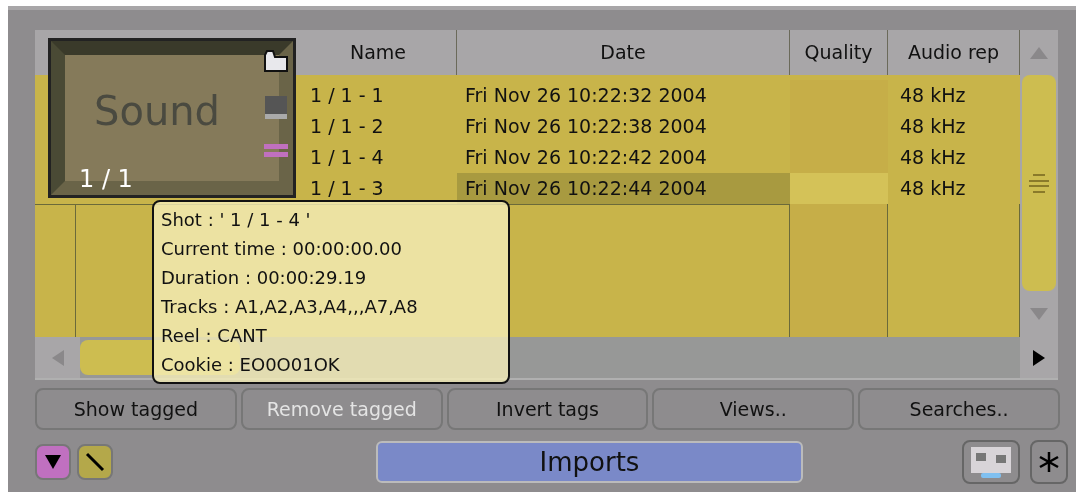  I want to click on toolbar-button: Views.., so click(753, 409).